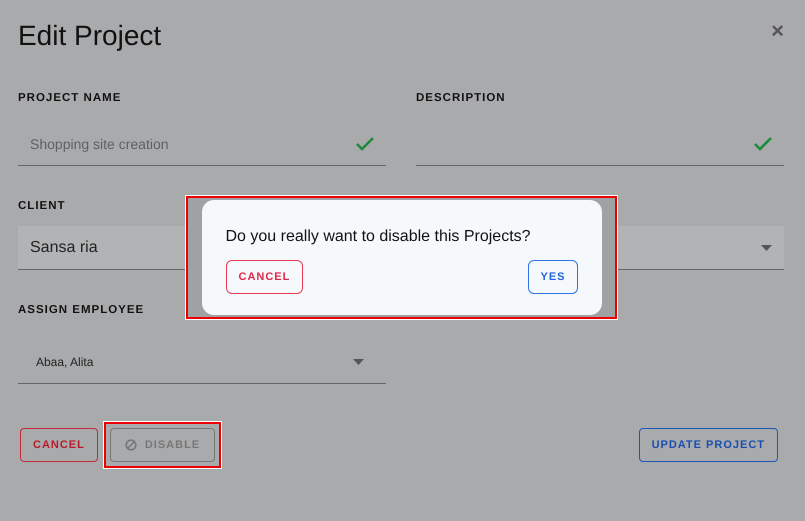 Image resolution: width=805 pixels, height=521 pixels. Describe the element at coordinates (202, 362) in the screenshot. I see `input-field: Abaa, Alita` at that location.